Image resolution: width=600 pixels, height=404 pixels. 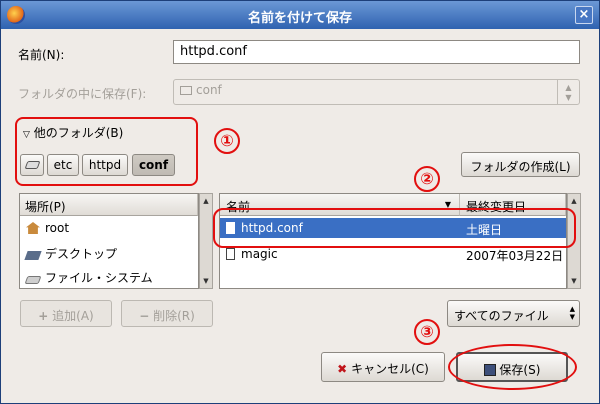 I want to click on places-scrollbar: ▲ ▼, so click(x=206, y=241).